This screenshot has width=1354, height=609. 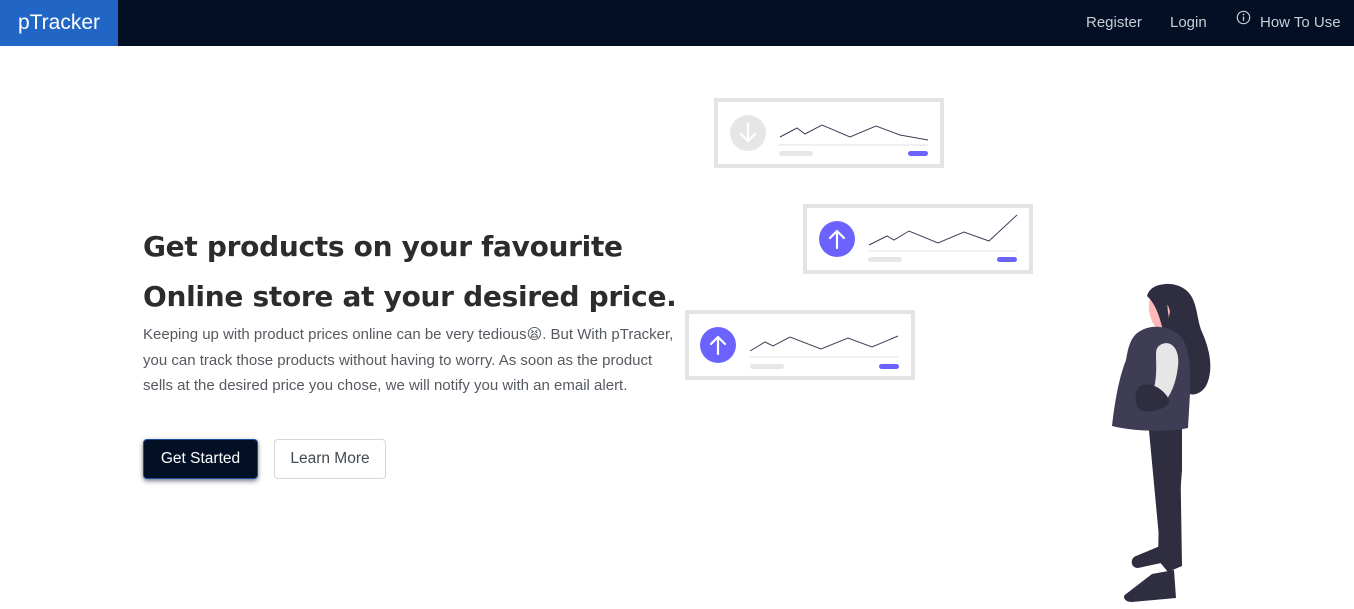 I want to click on info-circle-icon, so click(x=1243, y=22).